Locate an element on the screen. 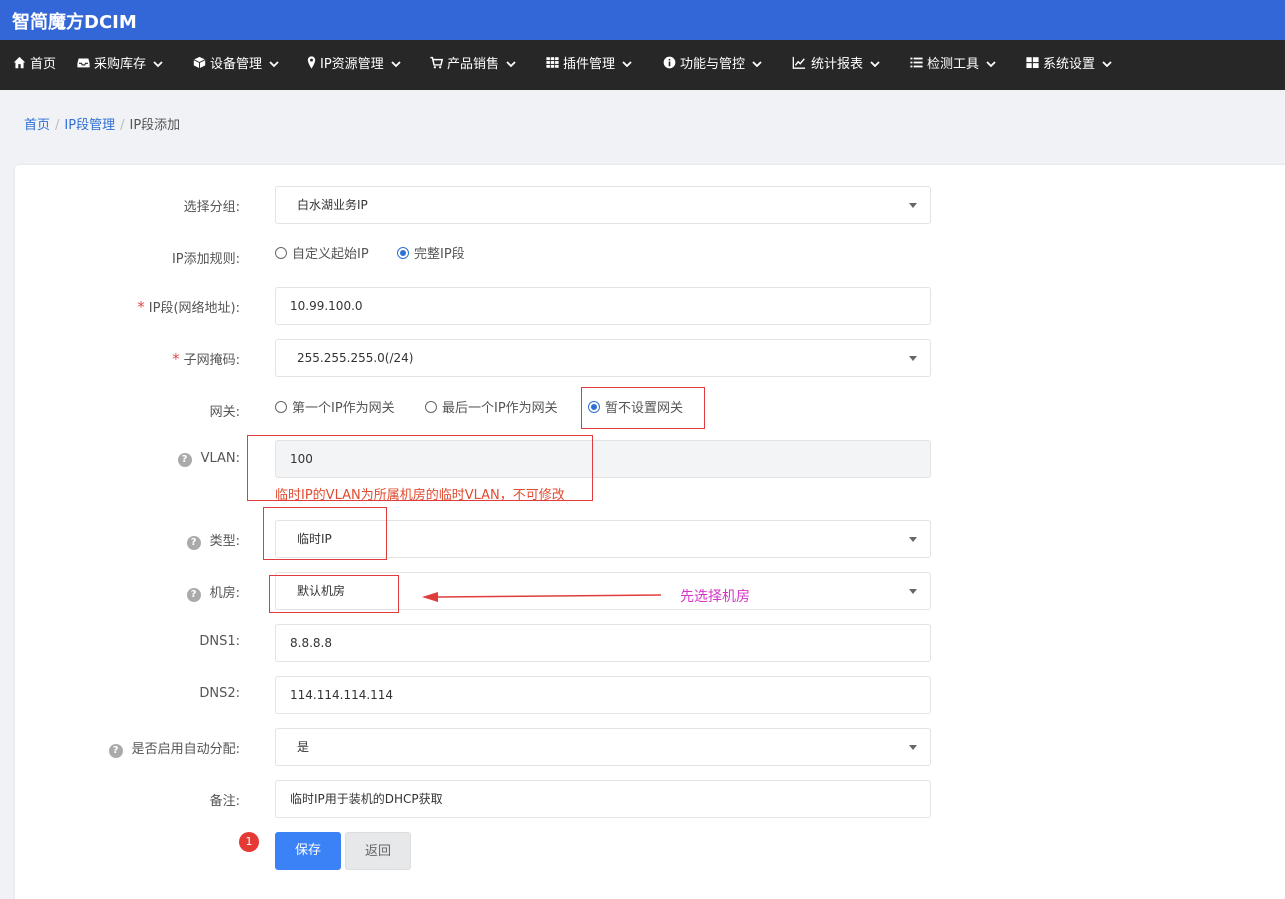  auto-assign-select: 是 is located at coordinates (603, 747).